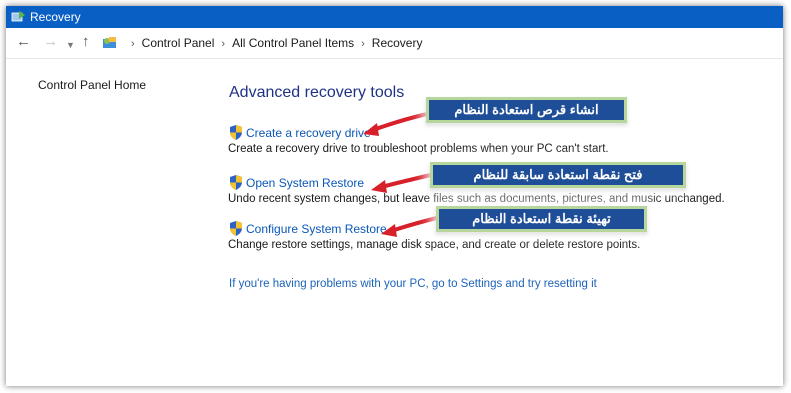 The height and width of the screenshot is (393, 791). I want to click on back-arrow-icon: ←, so click(23, 42).